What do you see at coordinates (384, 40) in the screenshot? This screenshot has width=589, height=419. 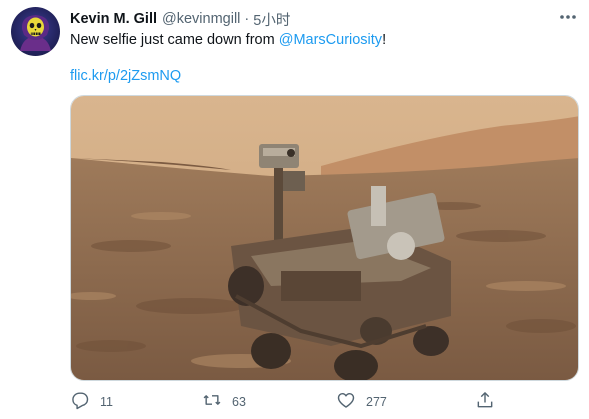 I see `tweet-text-suffix: !` at bounding box center [384, 40].